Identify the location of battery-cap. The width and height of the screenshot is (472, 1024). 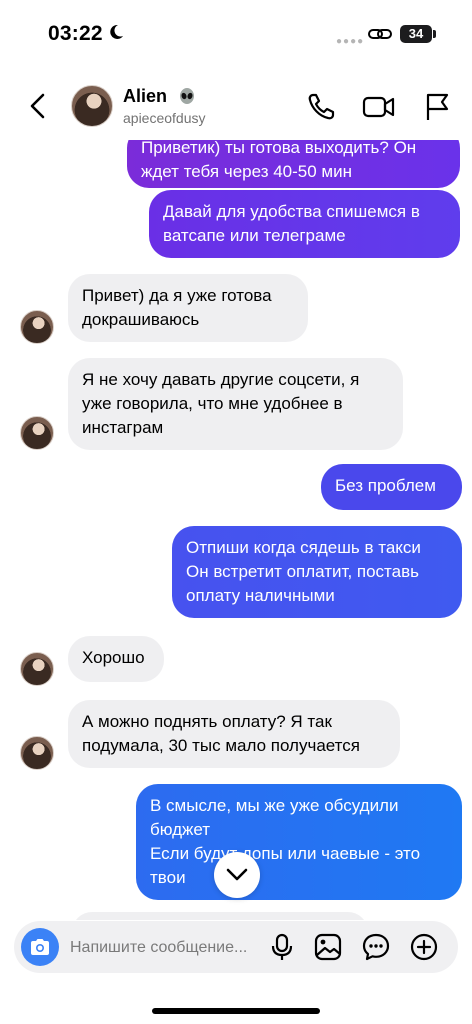
(434, 34).